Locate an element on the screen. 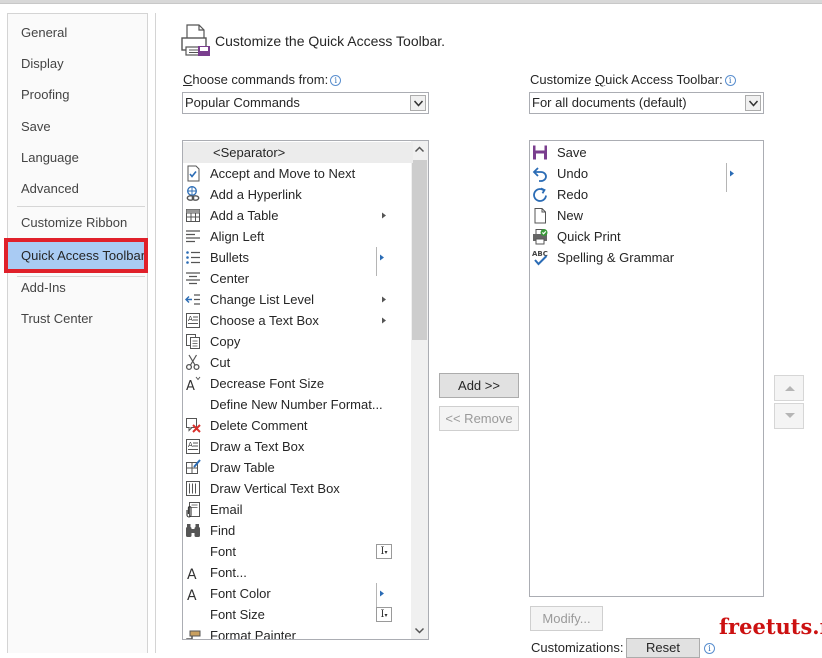 This screenshot has width=822, height=658. content-border is located at coordinates (155, 333).